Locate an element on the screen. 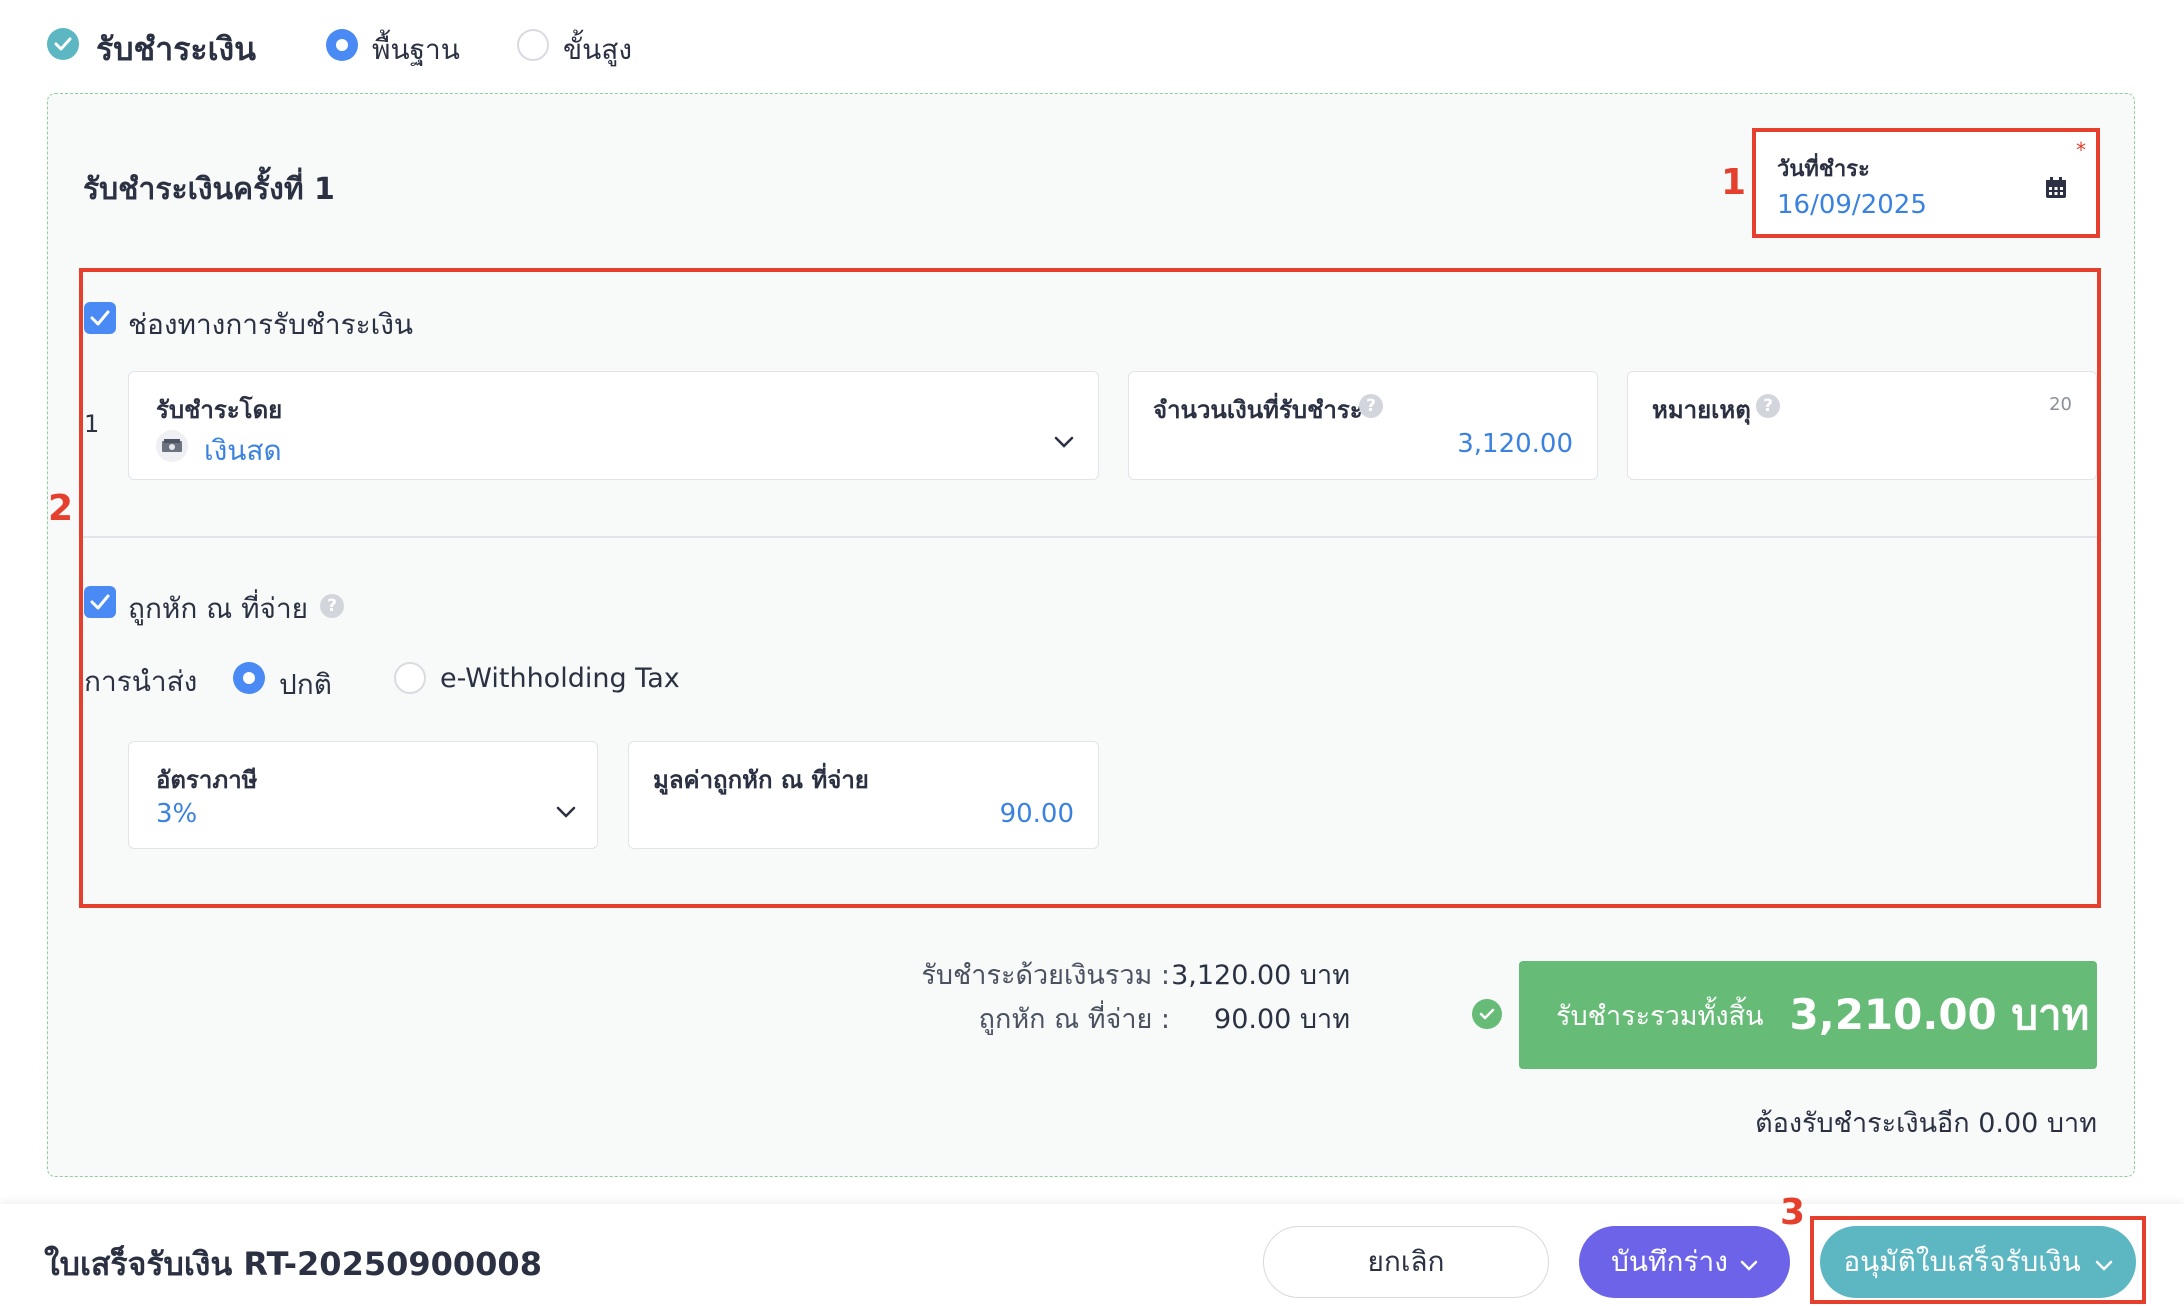  summary-paid-value: 3,120.00 บาท is located at coordinates (1260, 975).